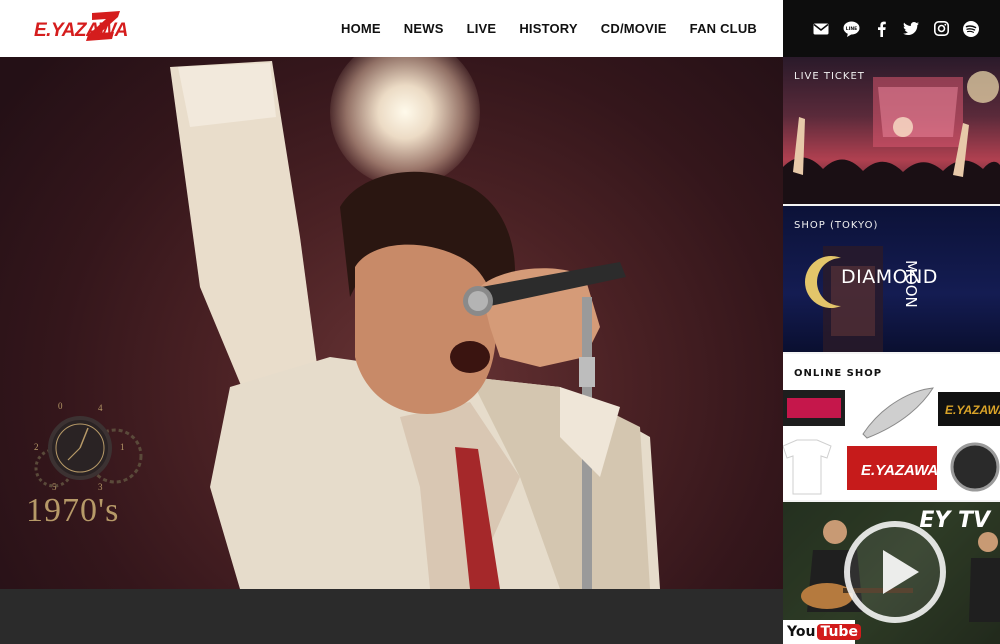 The width and height of the screenshot is (1000, 644). I want to click on nav-fan-club: FAN CLUB, so click(723, 28).